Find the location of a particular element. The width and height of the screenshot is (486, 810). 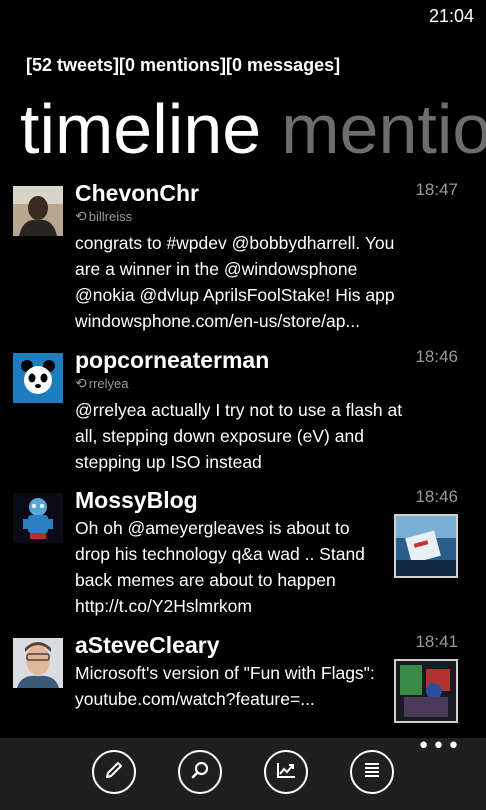

tweet-username: MossyBlog is located at coordinates (136, 500).